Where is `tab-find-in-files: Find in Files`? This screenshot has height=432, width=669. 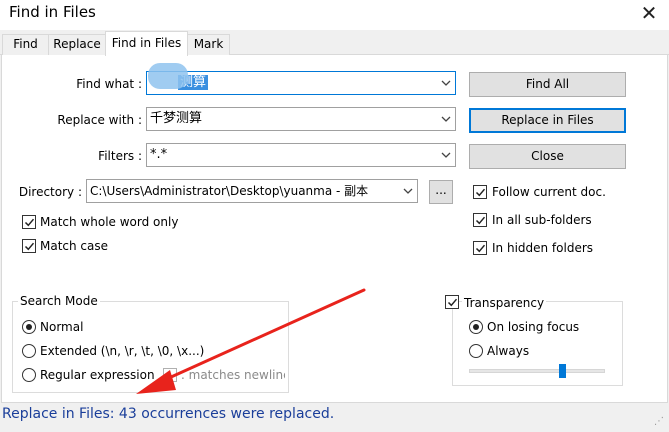
tab-find-in-files: Find in Files is located at coordinates (146, 43).